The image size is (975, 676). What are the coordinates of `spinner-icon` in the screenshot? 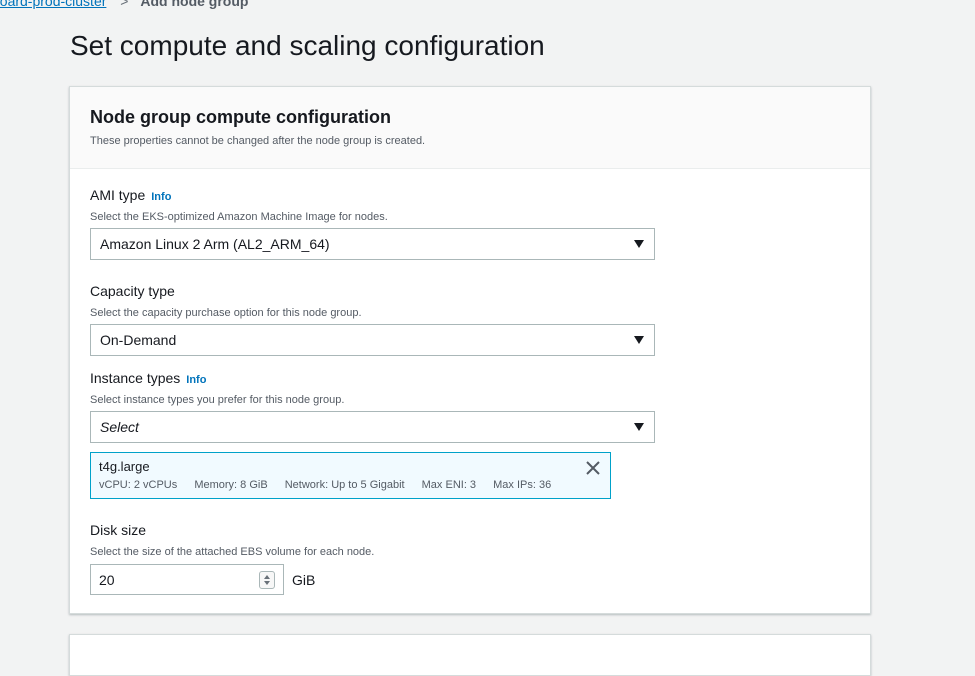 It's located at (267, 579).